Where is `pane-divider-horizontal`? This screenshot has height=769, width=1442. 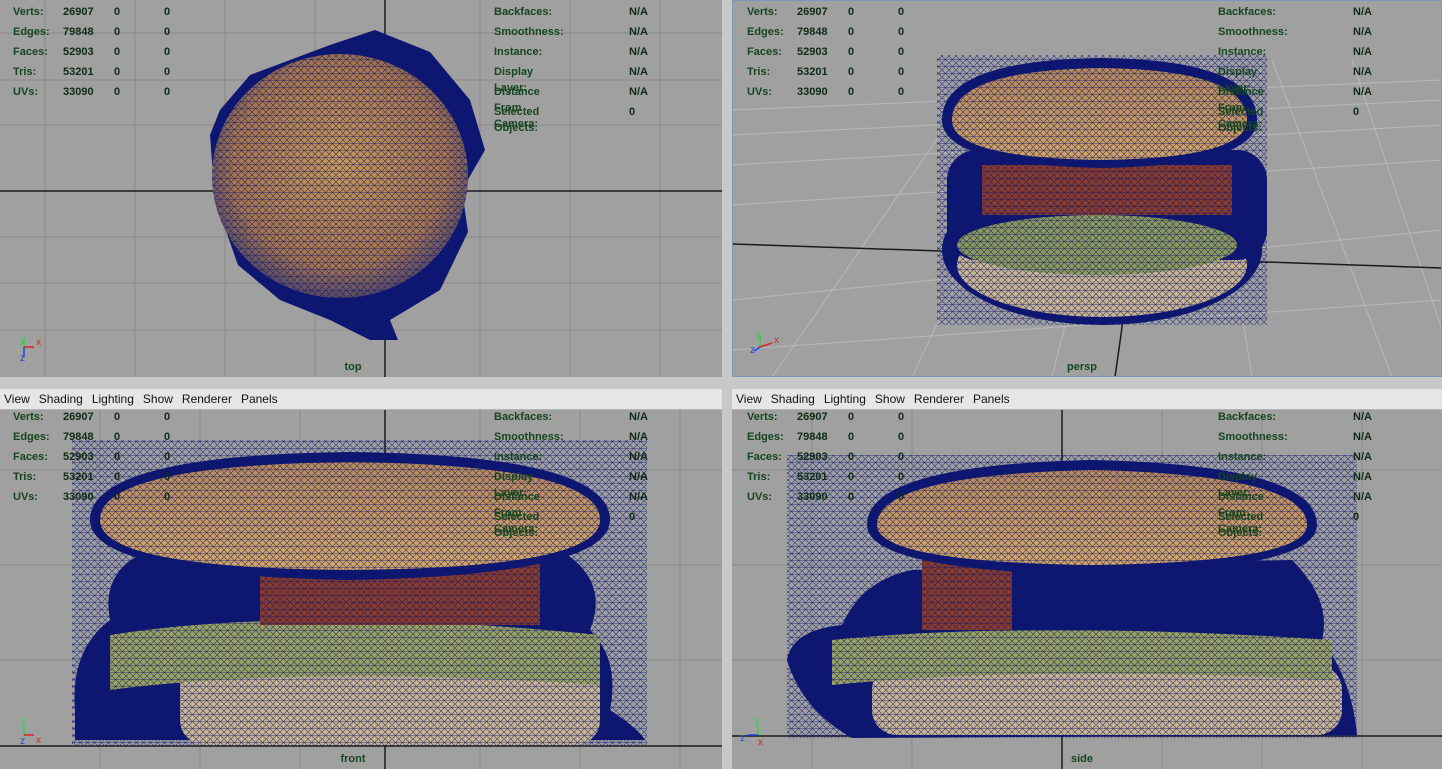
pane-divider-horizontal is located at coordinates (721, 383).